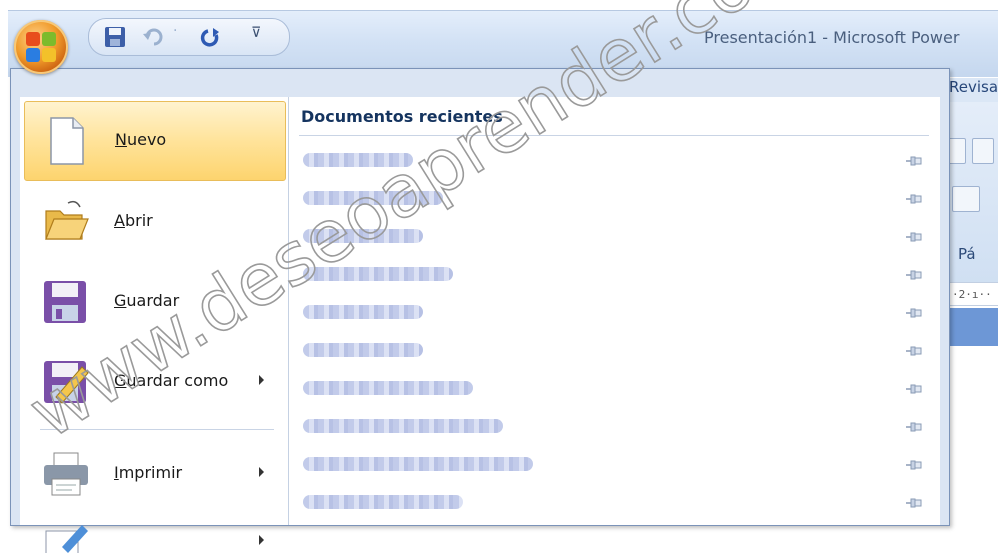  Describe the element at coordinates (154, 533) in the screenshot. I see `menu-item-preparar` at that location.